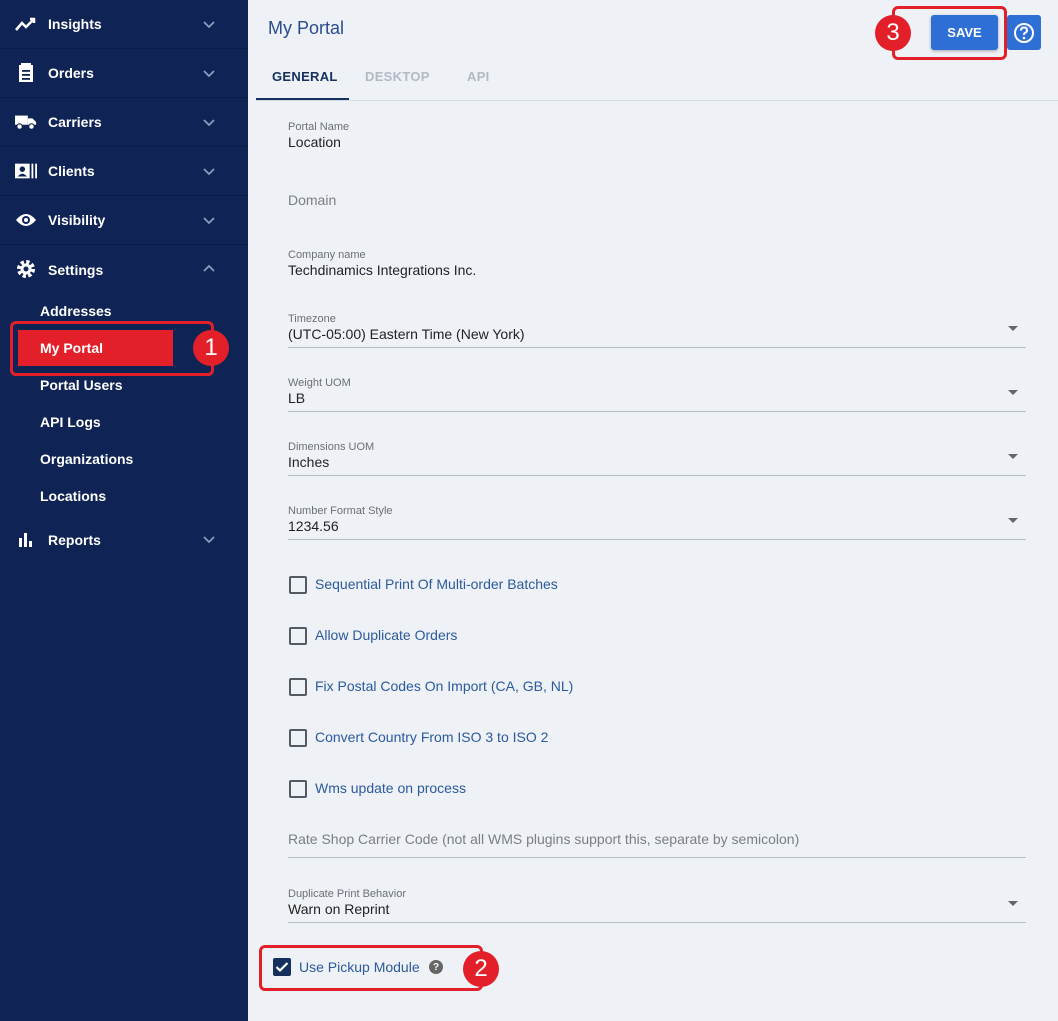 Image resolution: width=1058 pixels, height=1021 pixels. Describe the element at coordinates (436, 584) in the screenshot. I see `checkbox-label: Sequential Print Of Multi-order Batches` at that location.